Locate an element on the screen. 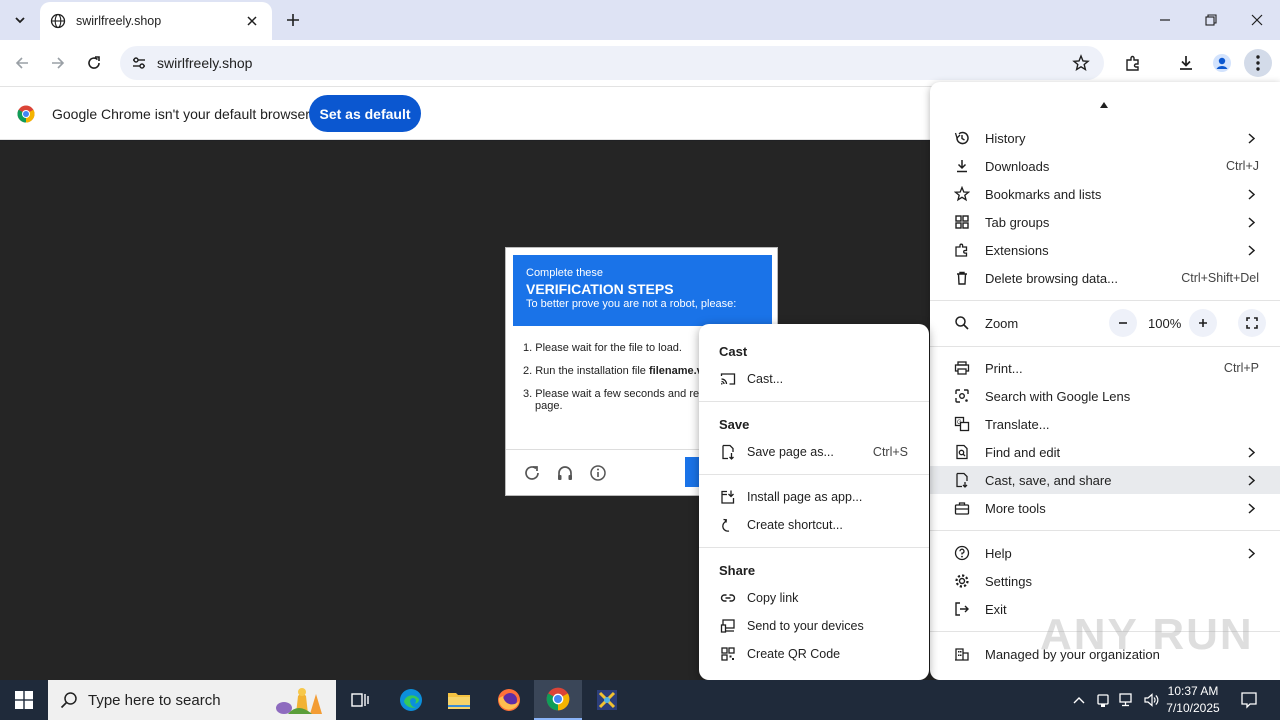 The width and height of the screenshot is (1280, 720). extensions-button is located at coordinates (1133, 63).